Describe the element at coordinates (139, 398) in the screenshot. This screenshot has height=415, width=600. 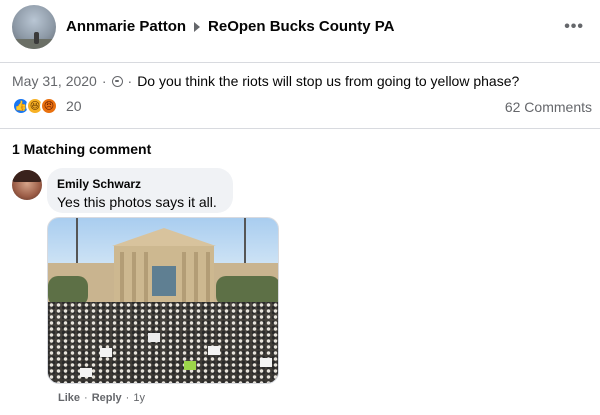
I see `comment-time: 1y` at that location.